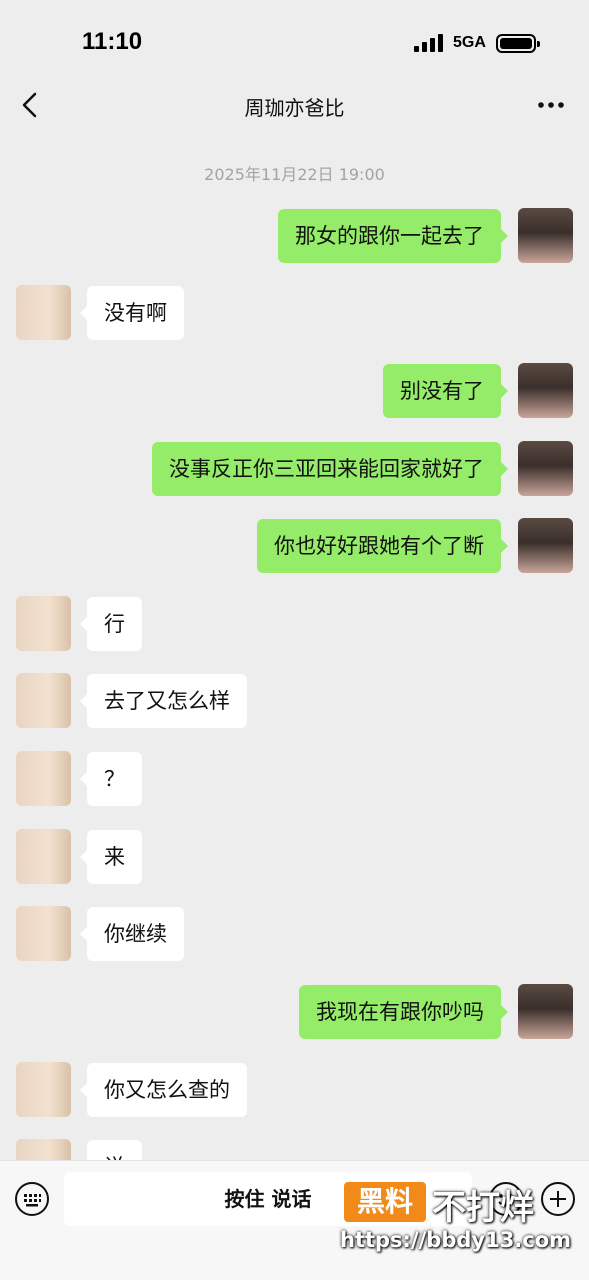 This screenshot has width=589, height=1280. I want to click on chat-header: 周珈亦爸比, so click(294, 106).